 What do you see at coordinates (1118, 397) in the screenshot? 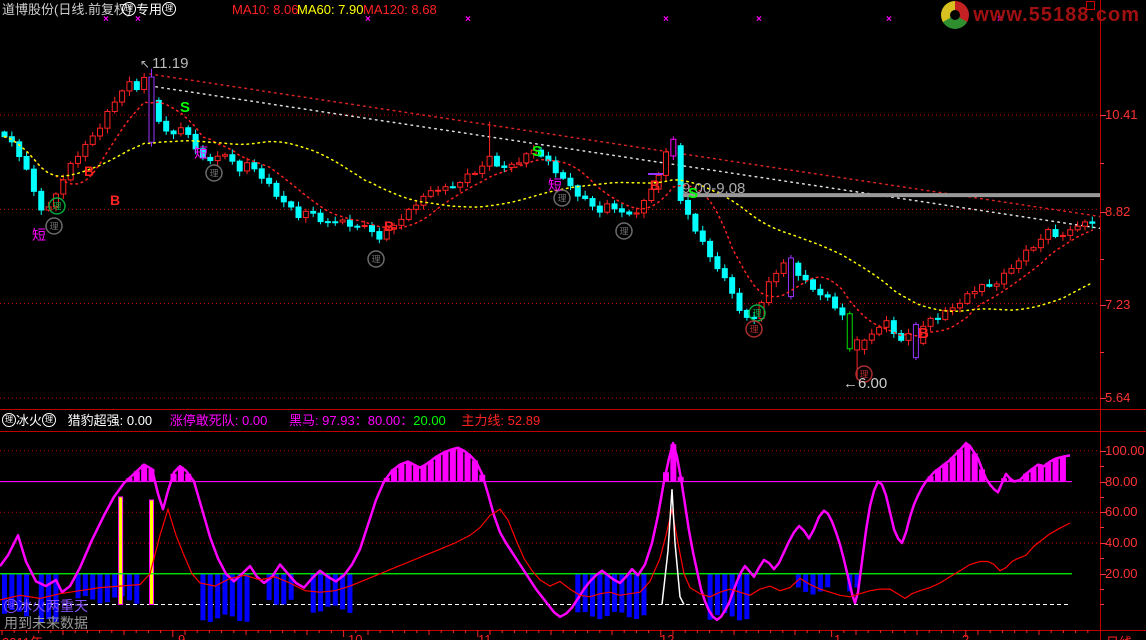
I see `axis-price-label: 5.64` at bounding box center [1118, 397].